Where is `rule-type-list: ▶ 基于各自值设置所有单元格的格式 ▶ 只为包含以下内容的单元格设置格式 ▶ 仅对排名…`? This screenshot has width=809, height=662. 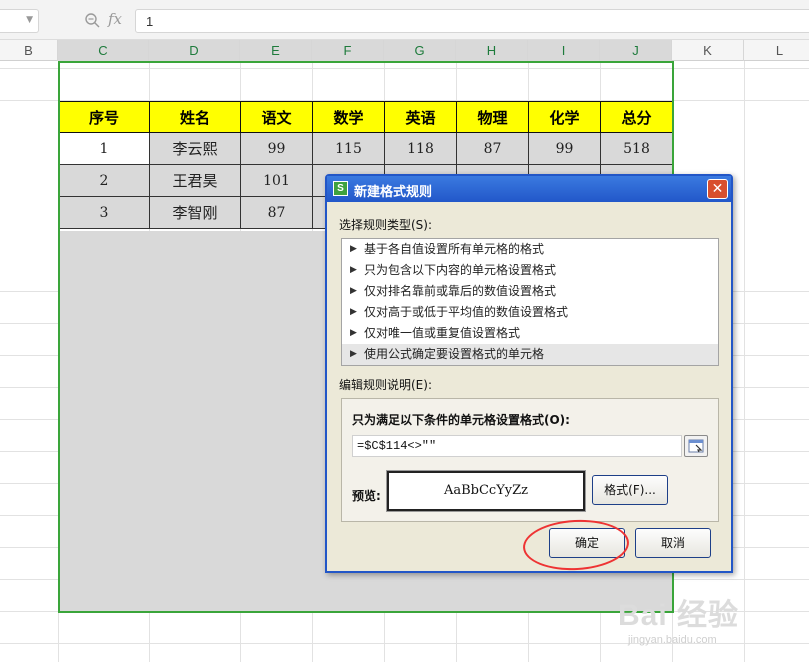 rule-type-list: ▶ 基于各自值设置所有单元格的格式 ▶ 只为包含以下内容的单元格设置格式 ▶ 仅对排名… is located at coordinates (530, 302).